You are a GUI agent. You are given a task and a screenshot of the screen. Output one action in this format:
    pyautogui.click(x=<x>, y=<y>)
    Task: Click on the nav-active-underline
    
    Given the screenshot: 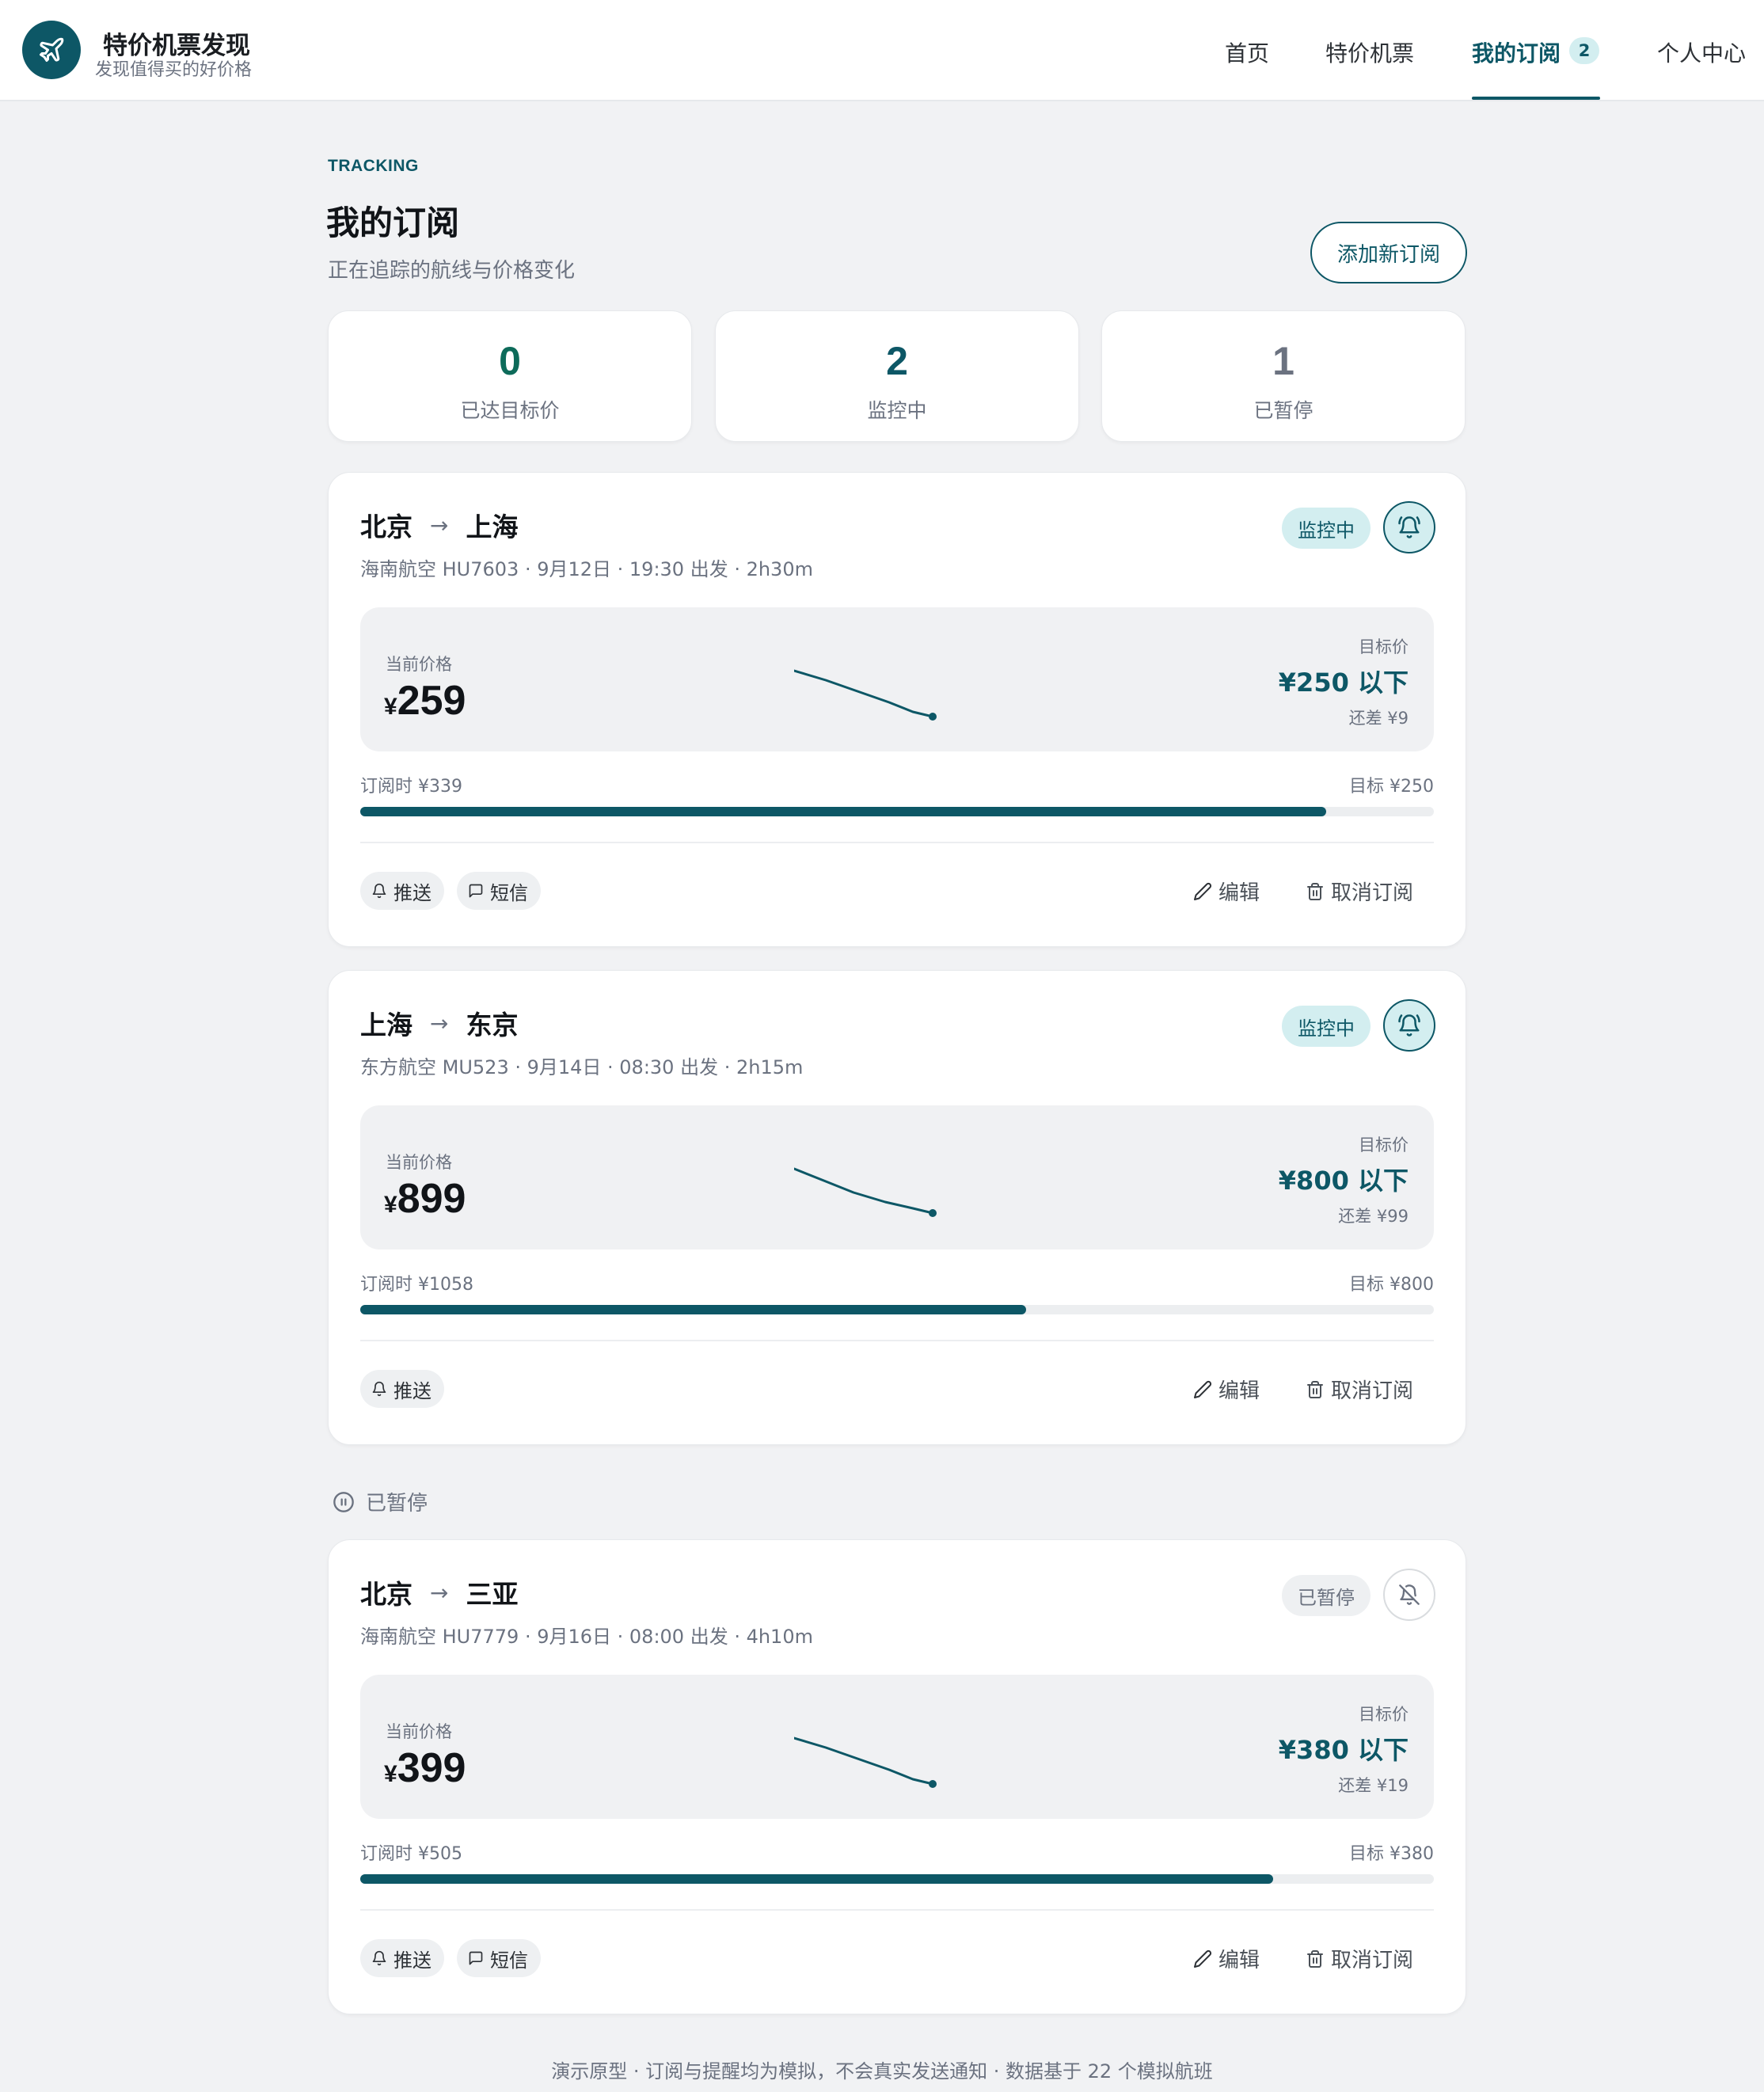 What is the action you would take?
    pyautogui.click(x=1536, y=99)
    